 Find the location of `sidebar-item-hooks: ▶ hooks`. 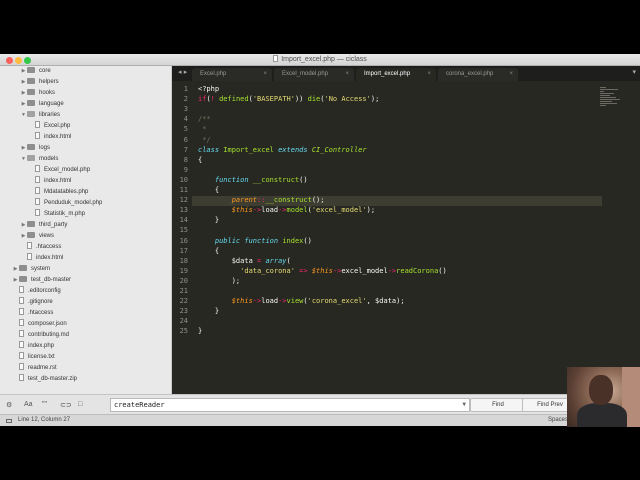

sidebar-item-hooks: ▶ hooks is located at coordinates (37, 93).